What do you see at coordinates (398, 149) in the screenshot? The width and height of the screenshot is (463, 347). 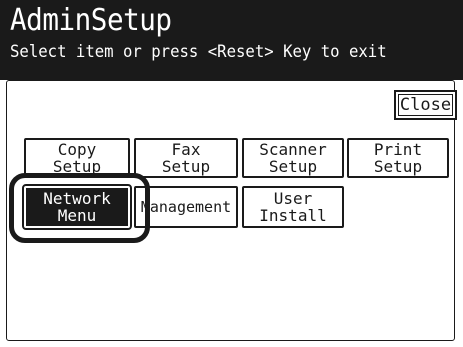 I see `print-setup-label-line1: Print` at bounding box center [398, 149].